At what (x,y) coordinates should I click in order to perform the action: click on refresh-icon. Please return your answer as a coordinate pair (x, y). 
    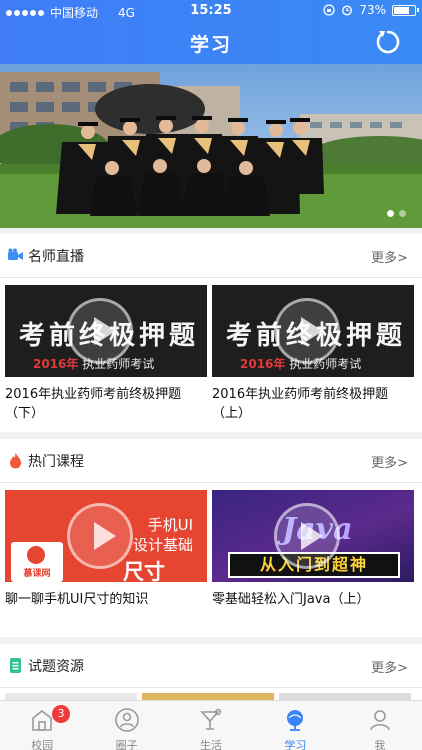
    Looking at the image, I should click on (388, 42).